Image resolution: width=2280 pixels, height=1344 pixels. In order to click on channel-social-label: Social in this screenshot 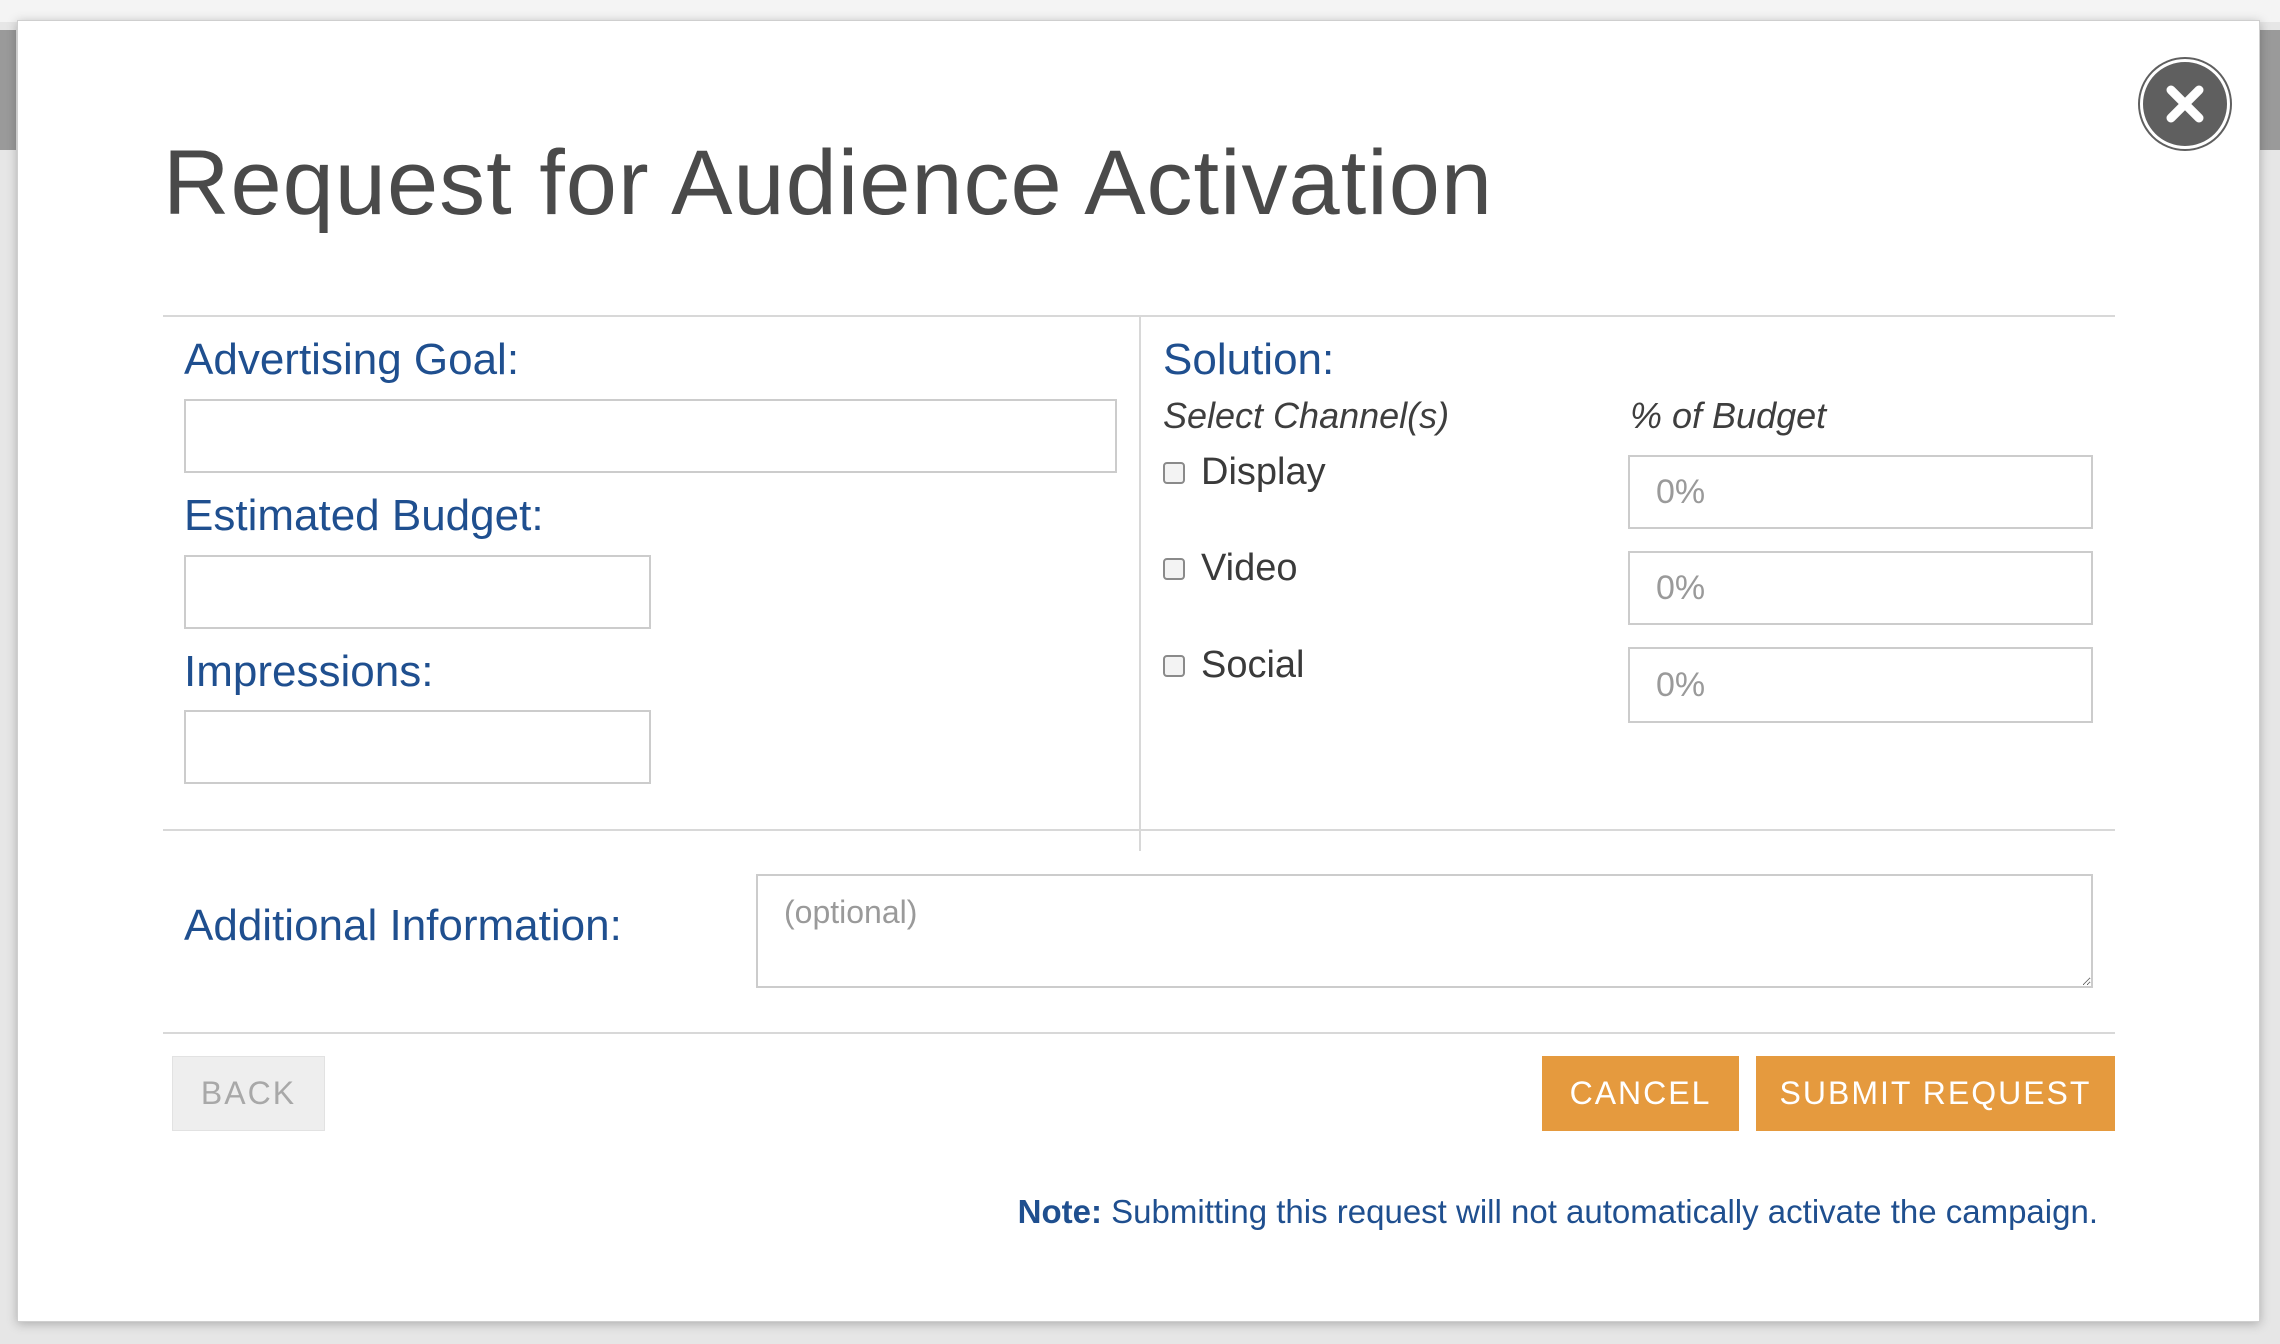, I will do `click(1253, 665)`.